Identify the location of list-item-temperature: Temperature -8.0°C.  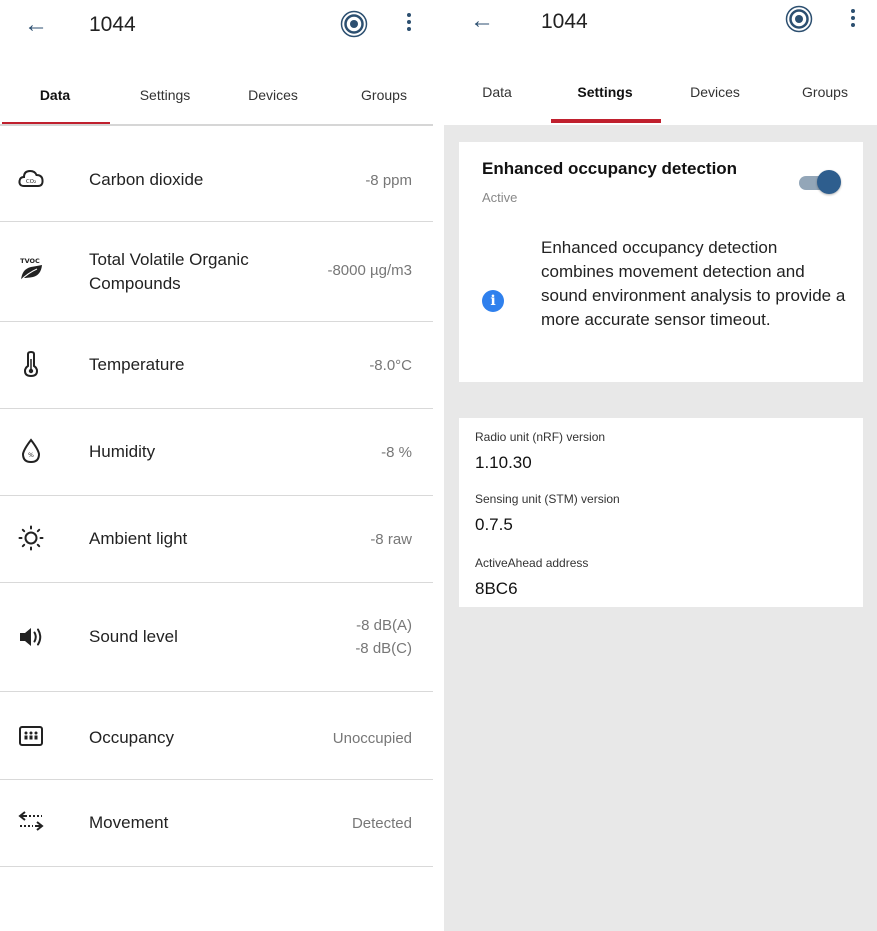
(216, 365).